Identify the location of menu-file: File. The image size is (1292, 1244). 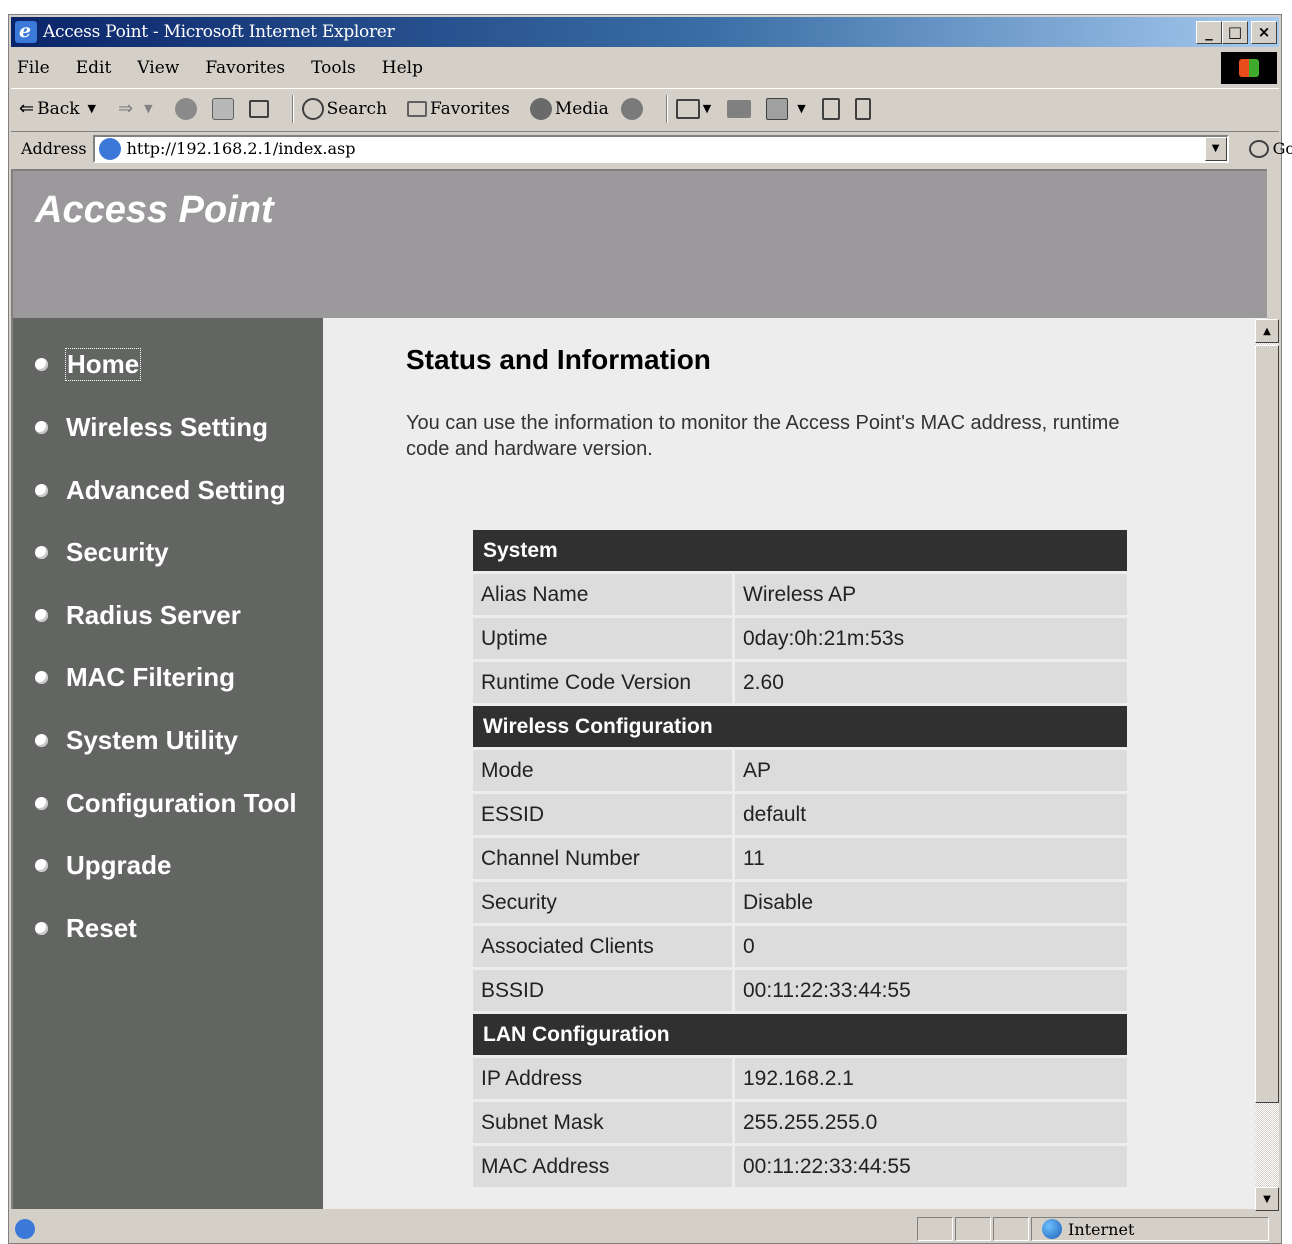
(33, 68).